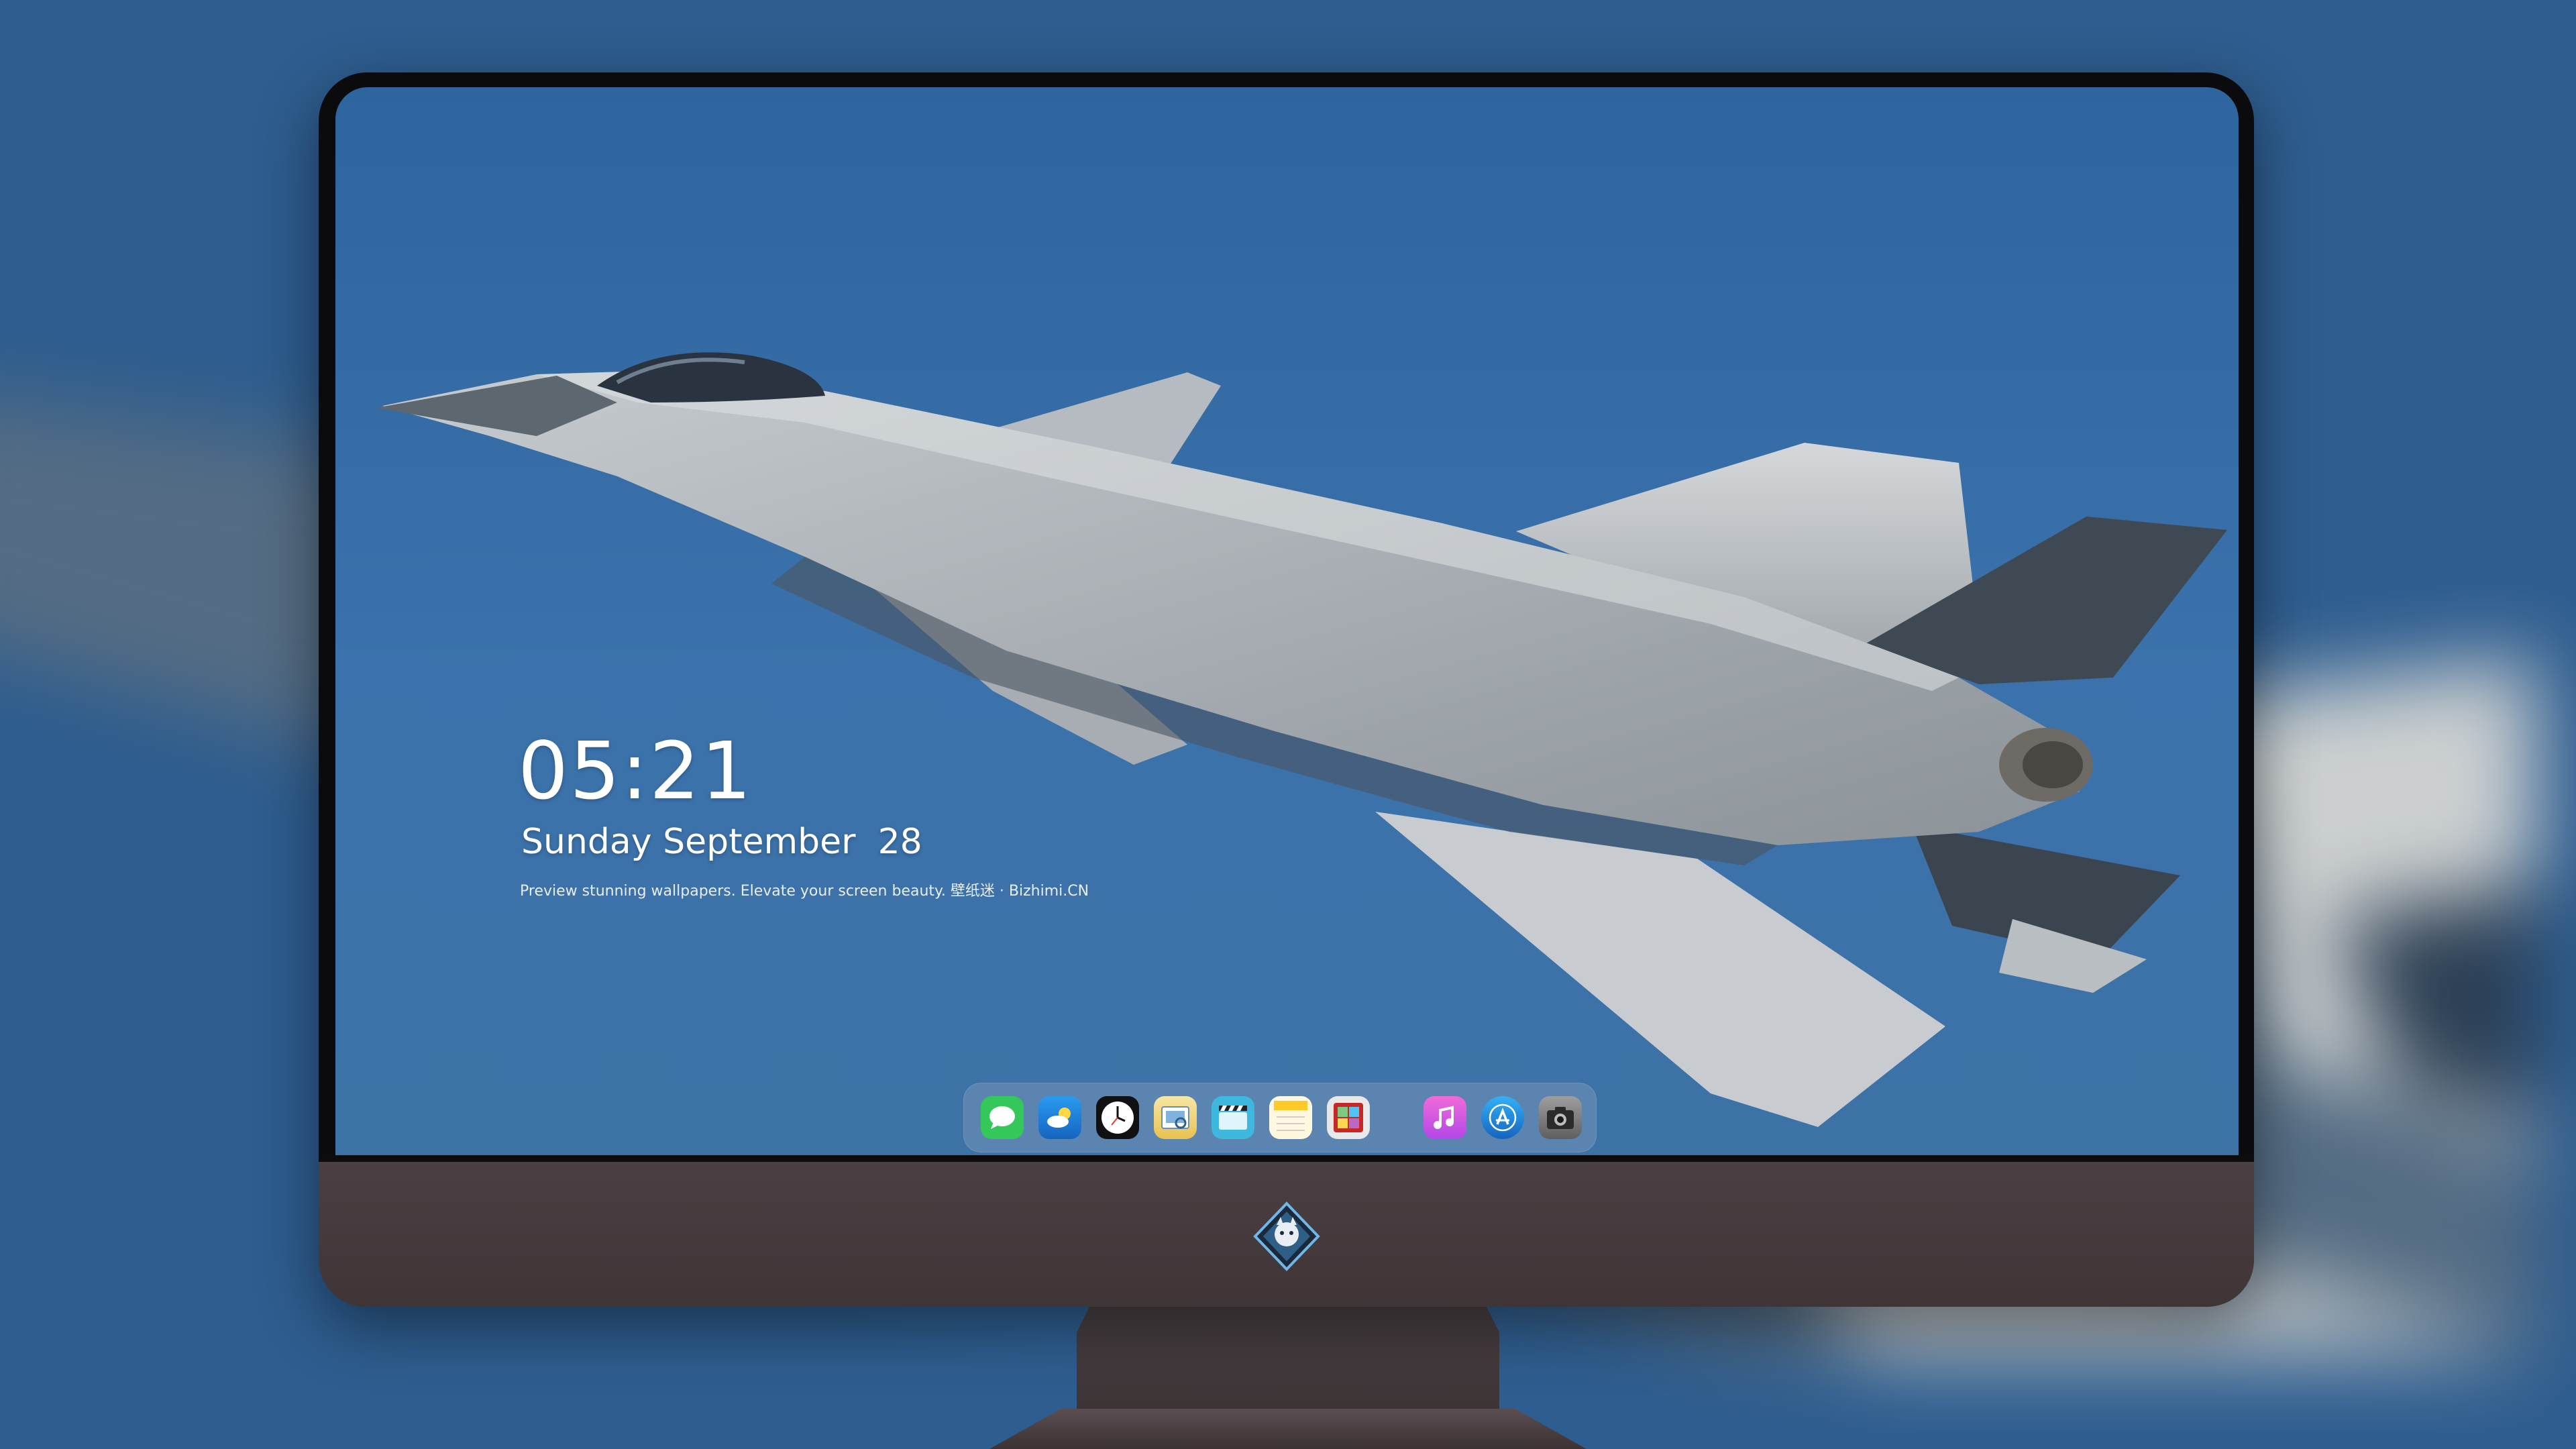  What do you see at coordinates (1175, 1117) in the screenshot?
I see `preview-icon` at bounding box center [1175, 1117].